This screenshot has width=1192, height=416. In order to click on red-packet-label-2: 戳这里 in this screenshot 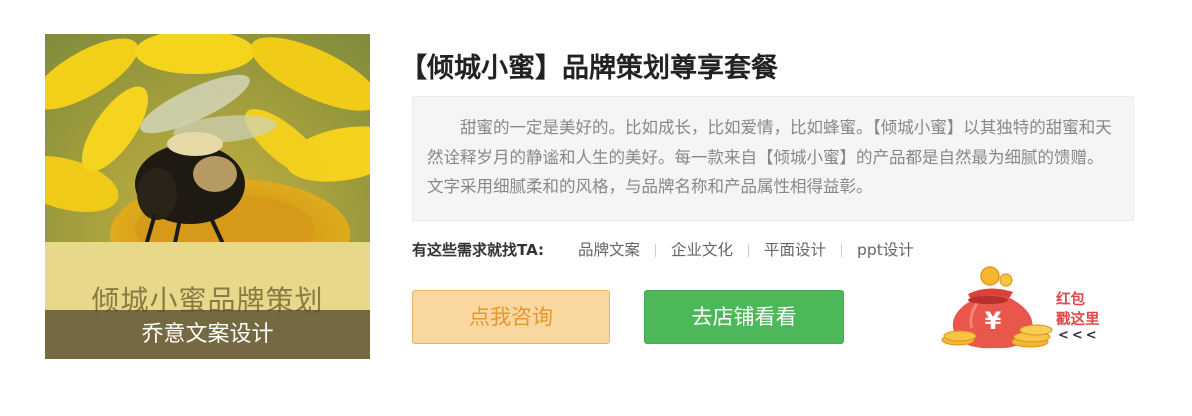, I will do `click(1078, 320)`.